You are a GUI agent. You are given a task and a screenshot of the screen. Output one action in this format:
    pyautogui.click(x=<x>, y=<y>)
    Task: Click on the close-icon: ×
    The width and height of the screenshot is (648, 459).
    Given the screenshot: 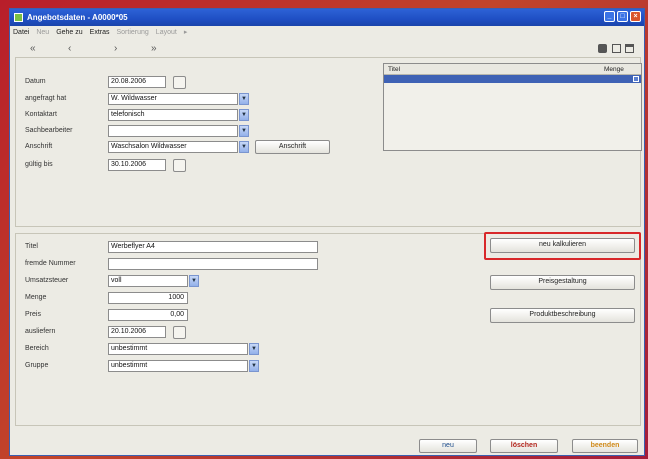 What is the action you would take?
    pyautogui.click(x=635, y=16)
    